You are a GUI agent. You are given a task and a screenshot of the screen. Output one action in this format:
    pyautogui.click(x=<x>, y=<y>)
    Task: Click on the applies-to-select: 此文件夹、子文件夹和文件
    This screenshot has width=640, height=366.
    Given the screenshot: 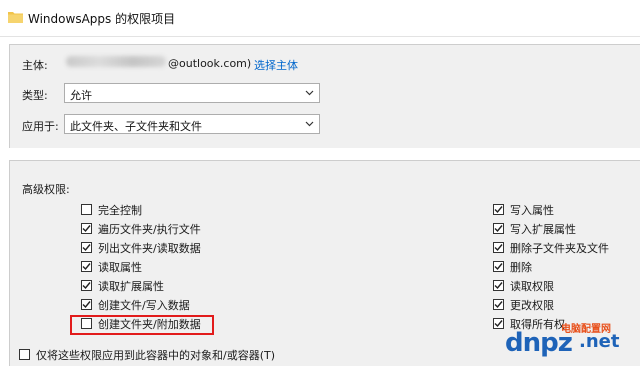 What is the action you would take?
    pyautogui.click(x=192, y=124)
    